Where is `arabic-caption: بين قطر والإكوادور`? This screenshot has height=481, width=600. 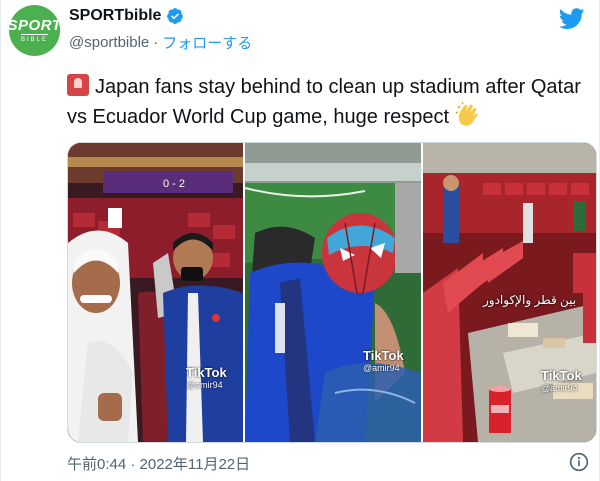 arabic-caption: بين قطر والإكوادور is located at coordinates (530, 300).